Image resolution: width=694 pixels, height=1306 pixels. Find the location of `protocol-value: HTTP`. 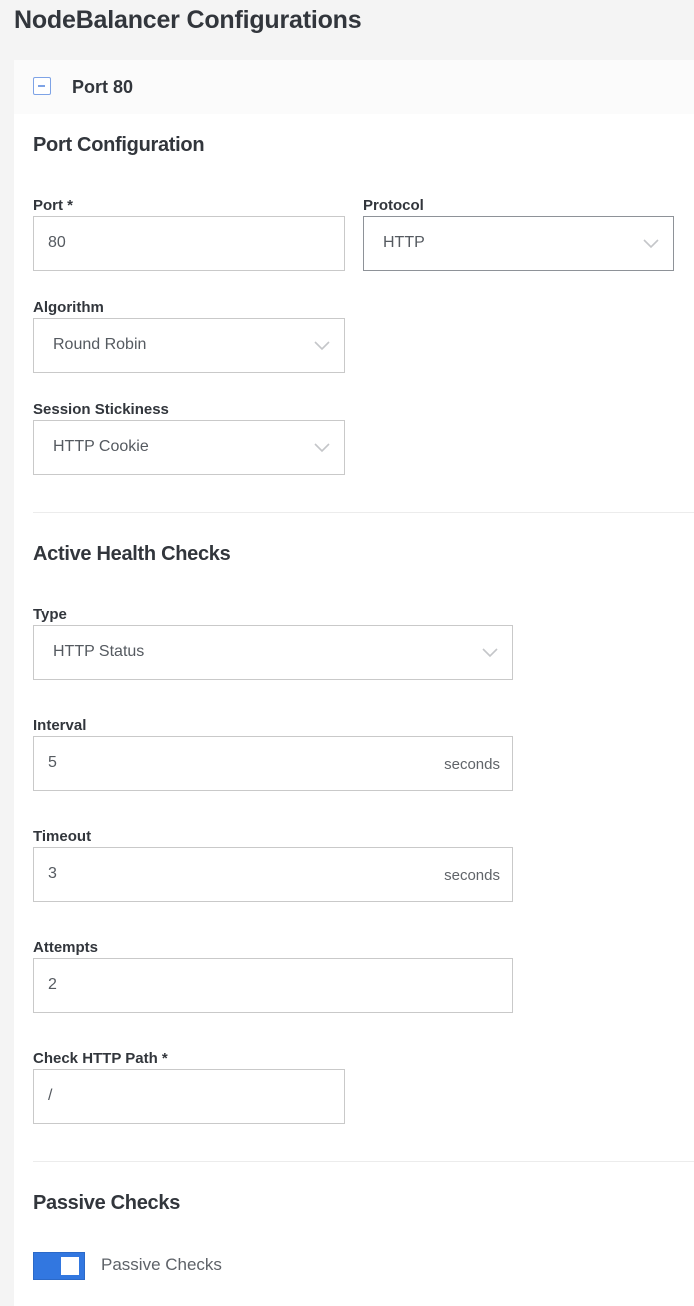

protocol-value: HTTP is located at coordinates (404, 242).